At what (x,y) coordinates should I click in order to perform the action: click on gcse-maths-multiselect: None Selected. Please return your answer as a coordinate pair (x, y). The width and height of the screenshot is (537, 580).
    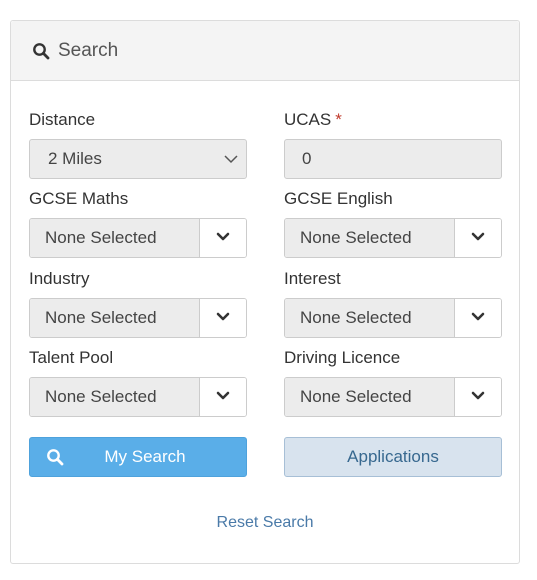
    Looking at the image, I should click on (138, 238).